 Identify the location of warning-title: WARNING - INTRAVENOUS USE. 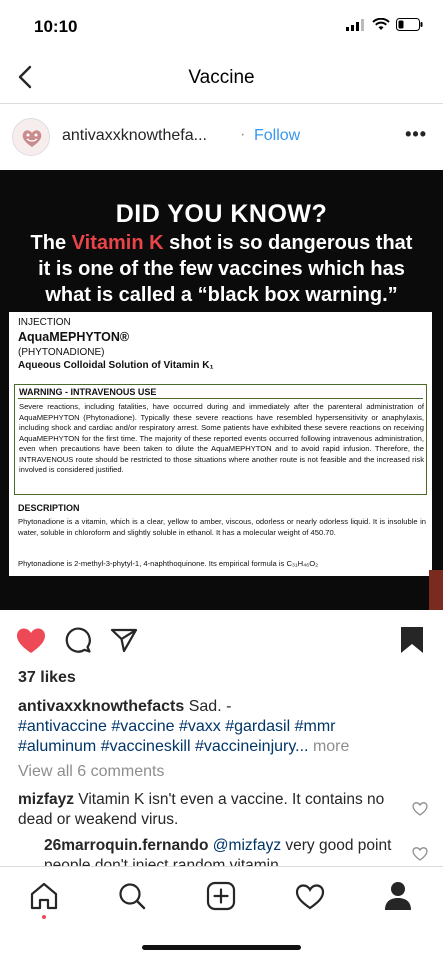
(88, 392).